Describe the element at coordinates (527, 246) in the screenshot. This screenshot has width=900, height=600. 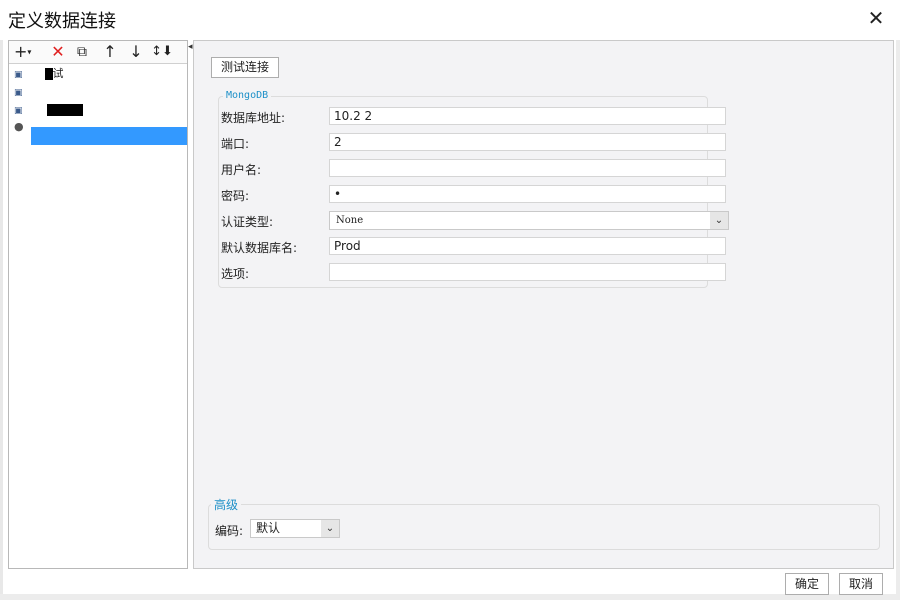
I see `default-db-field: Prod` at that location.